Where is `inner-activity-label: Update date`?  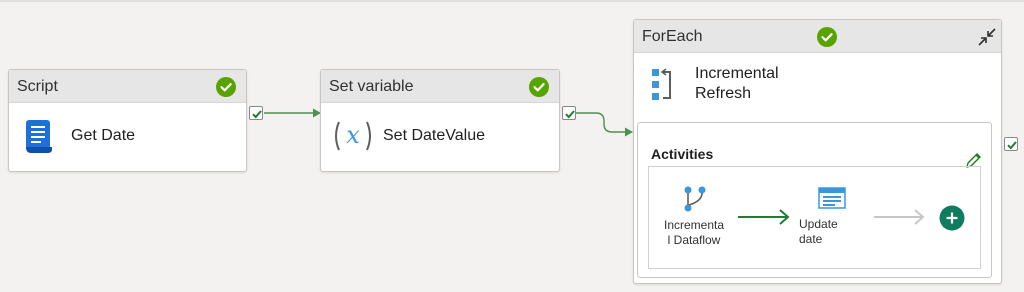
inner-activity-label: Update date is located at coordinates (824, 232).